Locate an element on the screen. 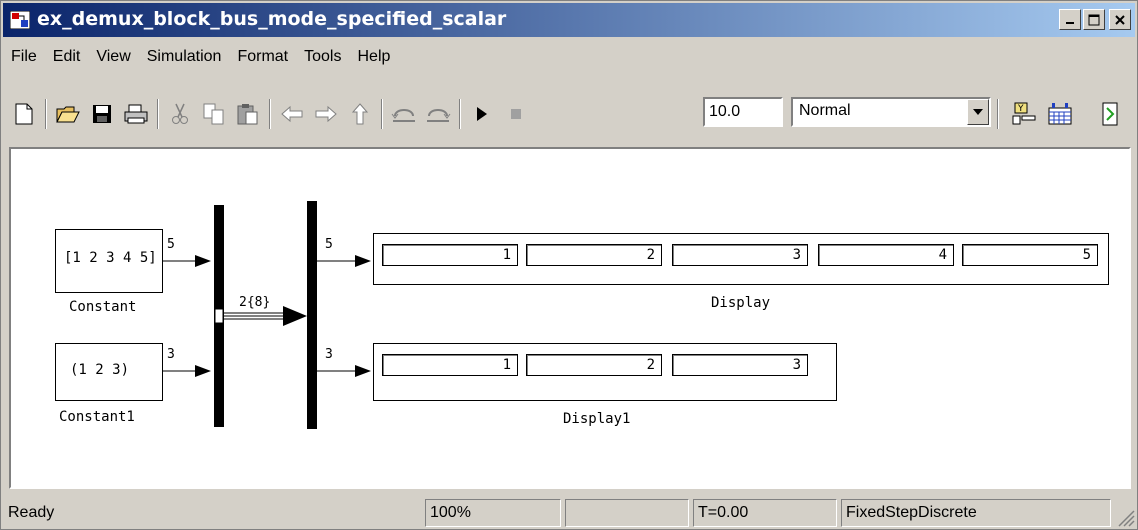 This screenshot has width=1138, height=530. chevron-down-icon is located at coordinates (978, 112).